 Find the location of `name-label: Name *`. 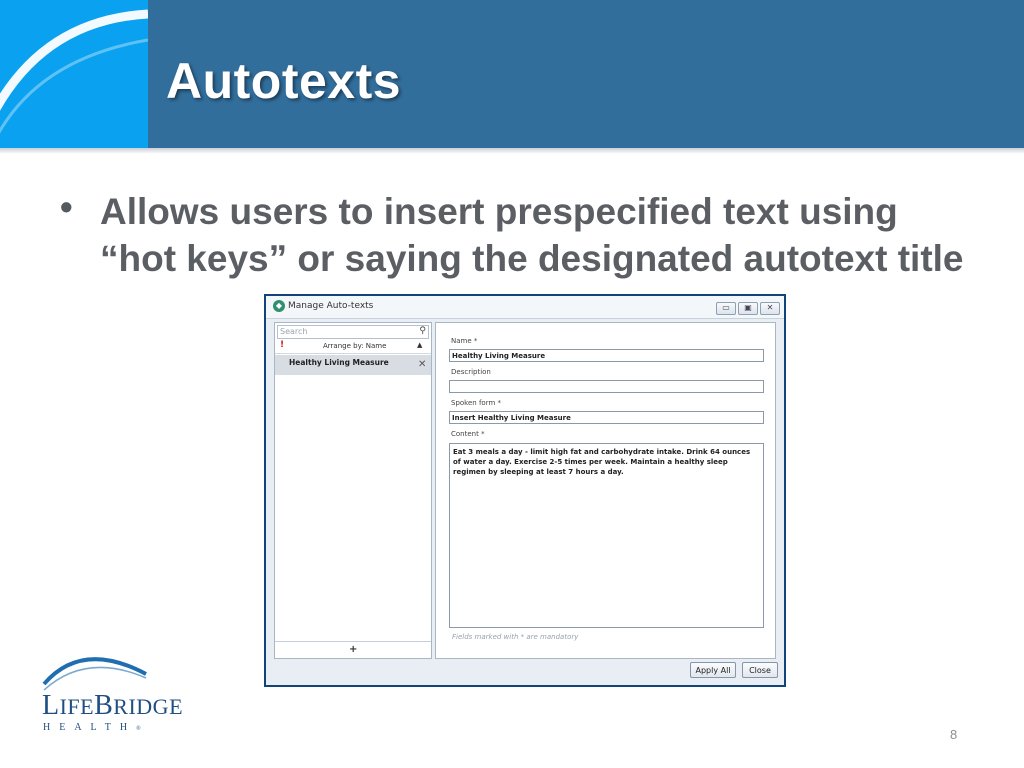

name-label: Name * is located at coordinates (464, 341).